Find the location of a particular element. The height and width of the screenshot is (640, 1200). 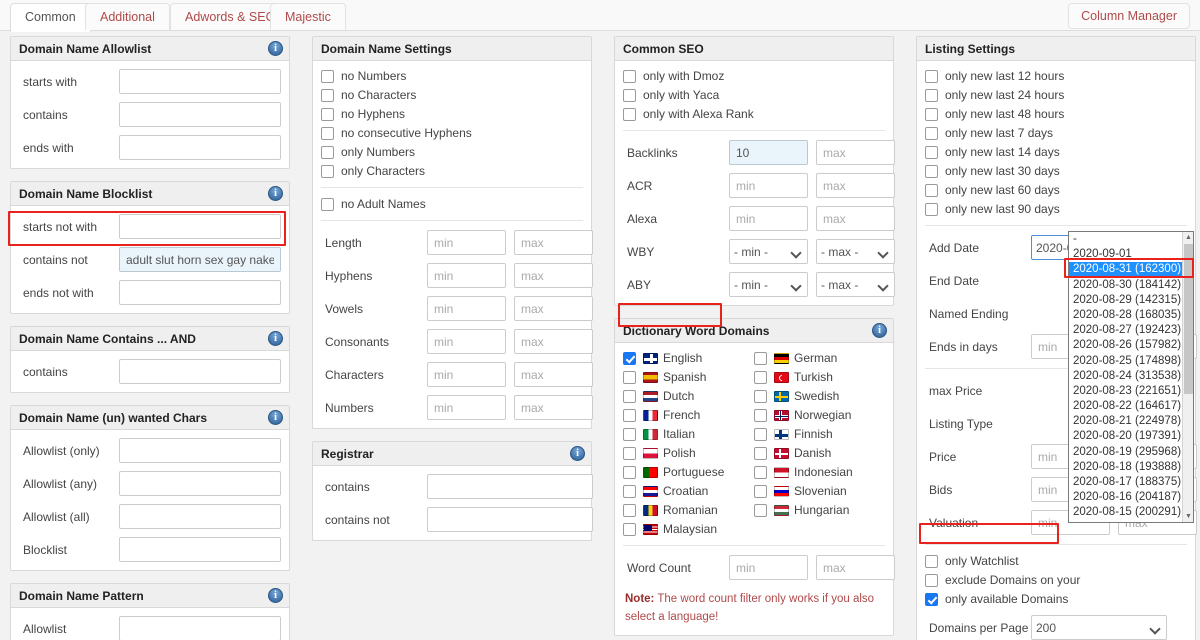

input-contains-and is located at coordinates (200, 371).